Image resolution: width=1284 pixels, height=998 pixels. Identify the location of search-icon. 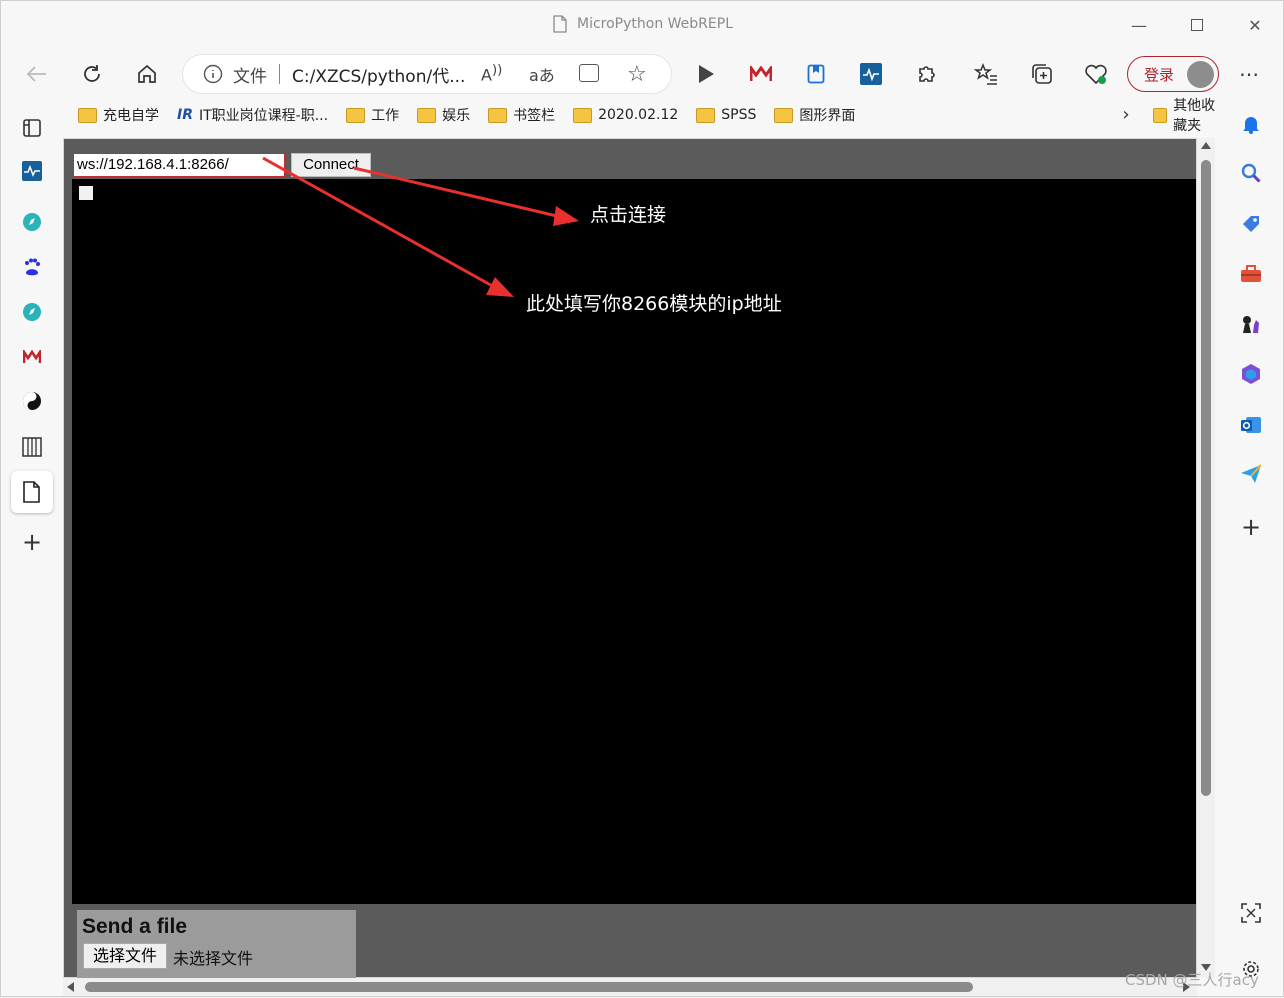
(1251, 173).